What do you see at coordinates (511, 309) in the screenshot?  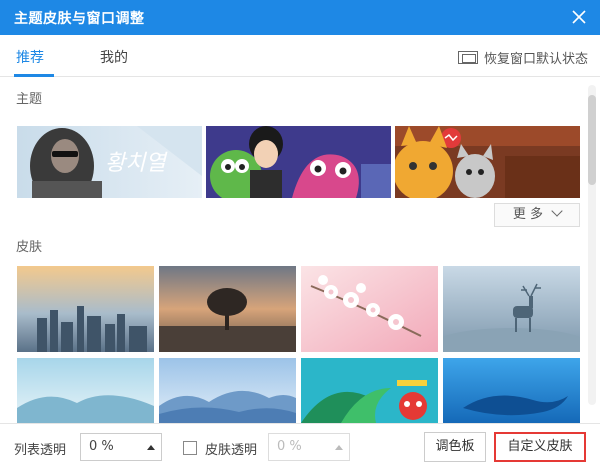 I see `skin-deer-in-fog` at bounding box center [511, 309].